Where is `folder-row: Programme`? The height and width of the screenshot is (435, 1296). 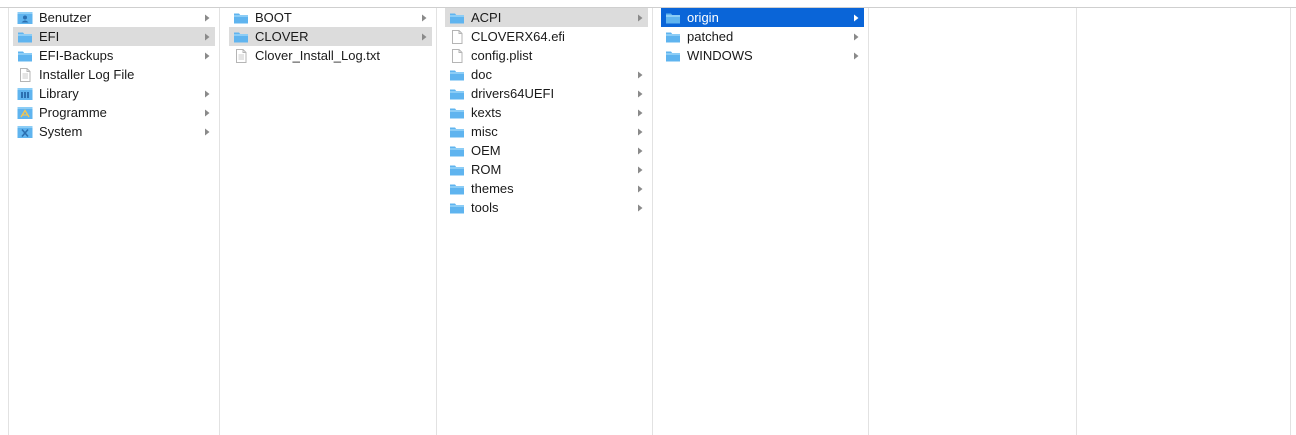
folder-row: Programme is located at coordinates (114, 112).